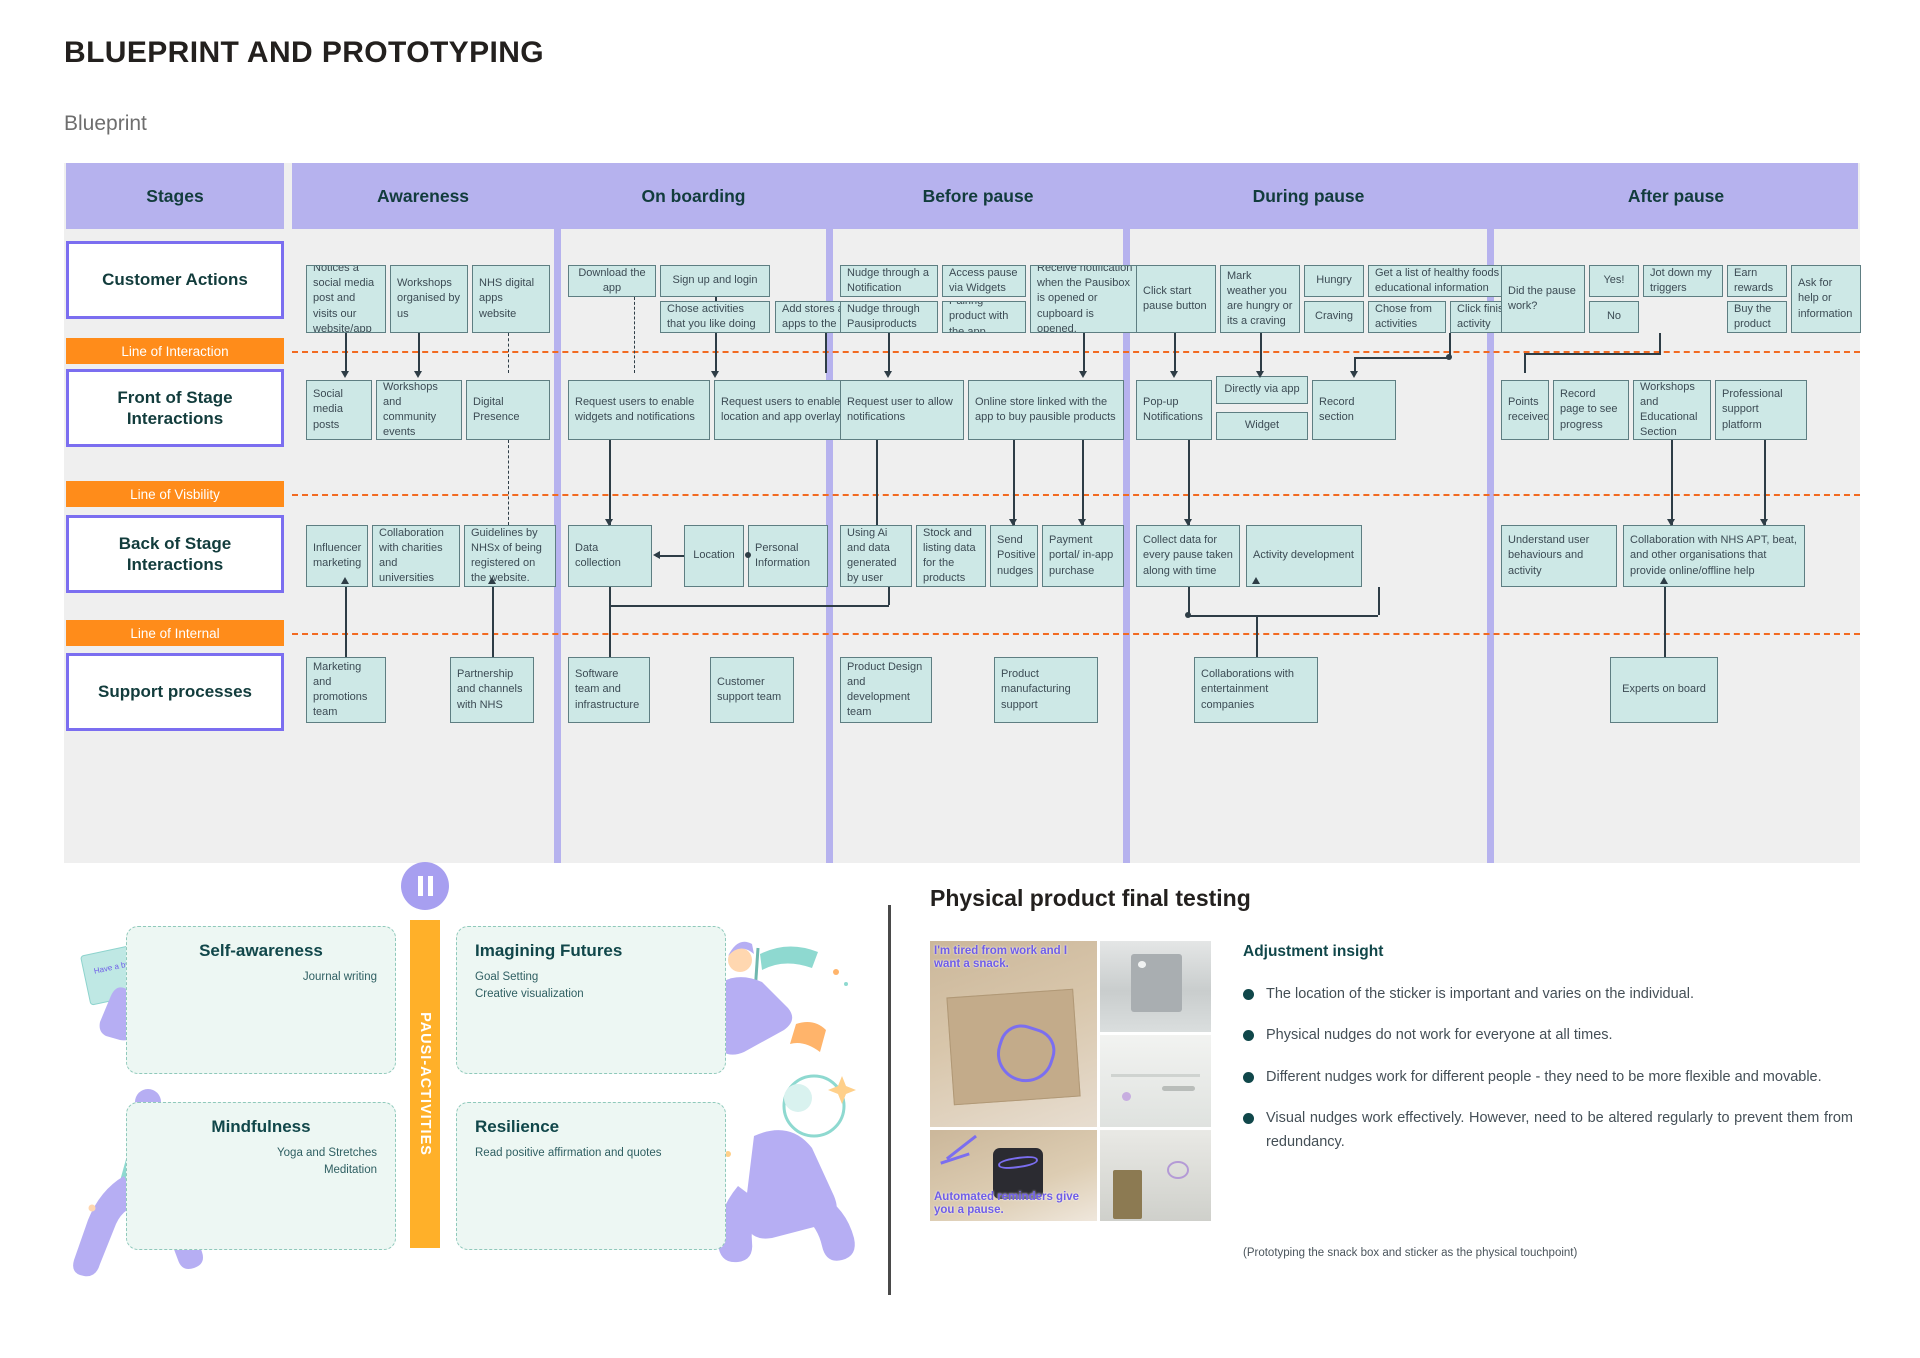  I want to click on customer-action-box: Sign up and login, so click(715, 281).